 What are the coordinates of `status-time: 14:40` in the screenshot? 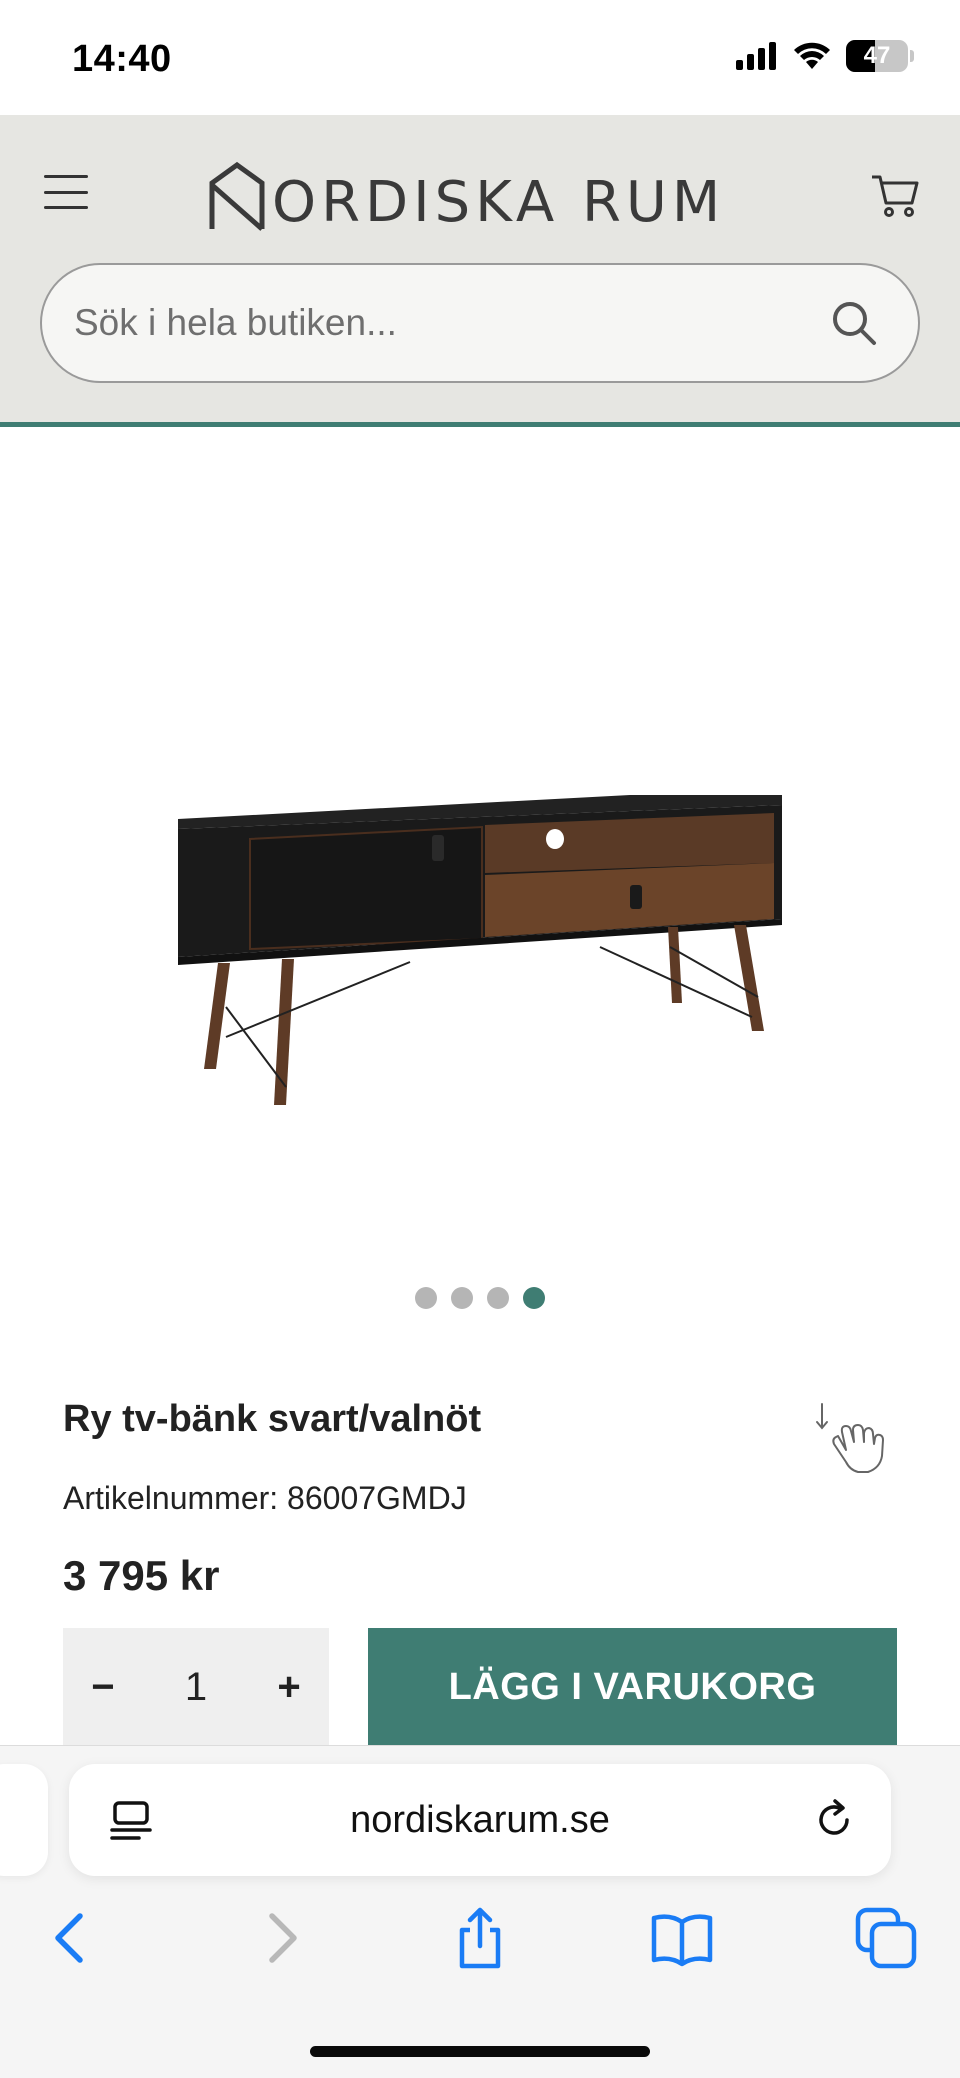 It's located at (122, 59).